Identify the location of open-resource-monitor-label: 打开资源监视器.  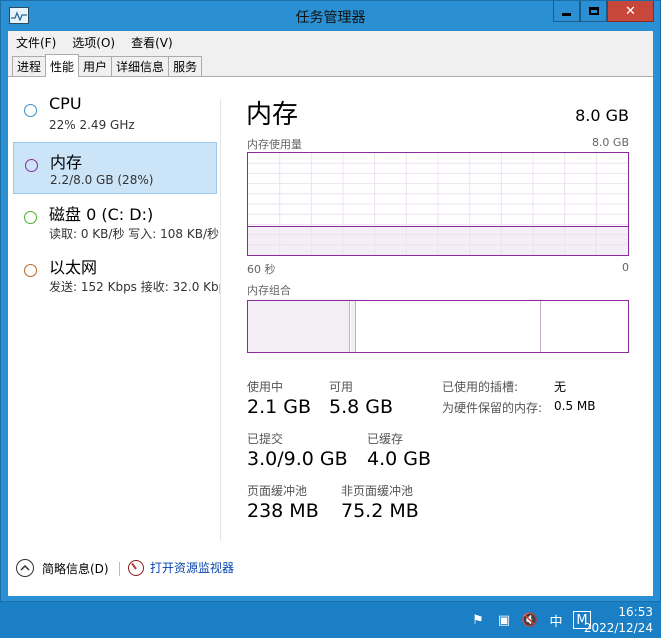
(192, 568).